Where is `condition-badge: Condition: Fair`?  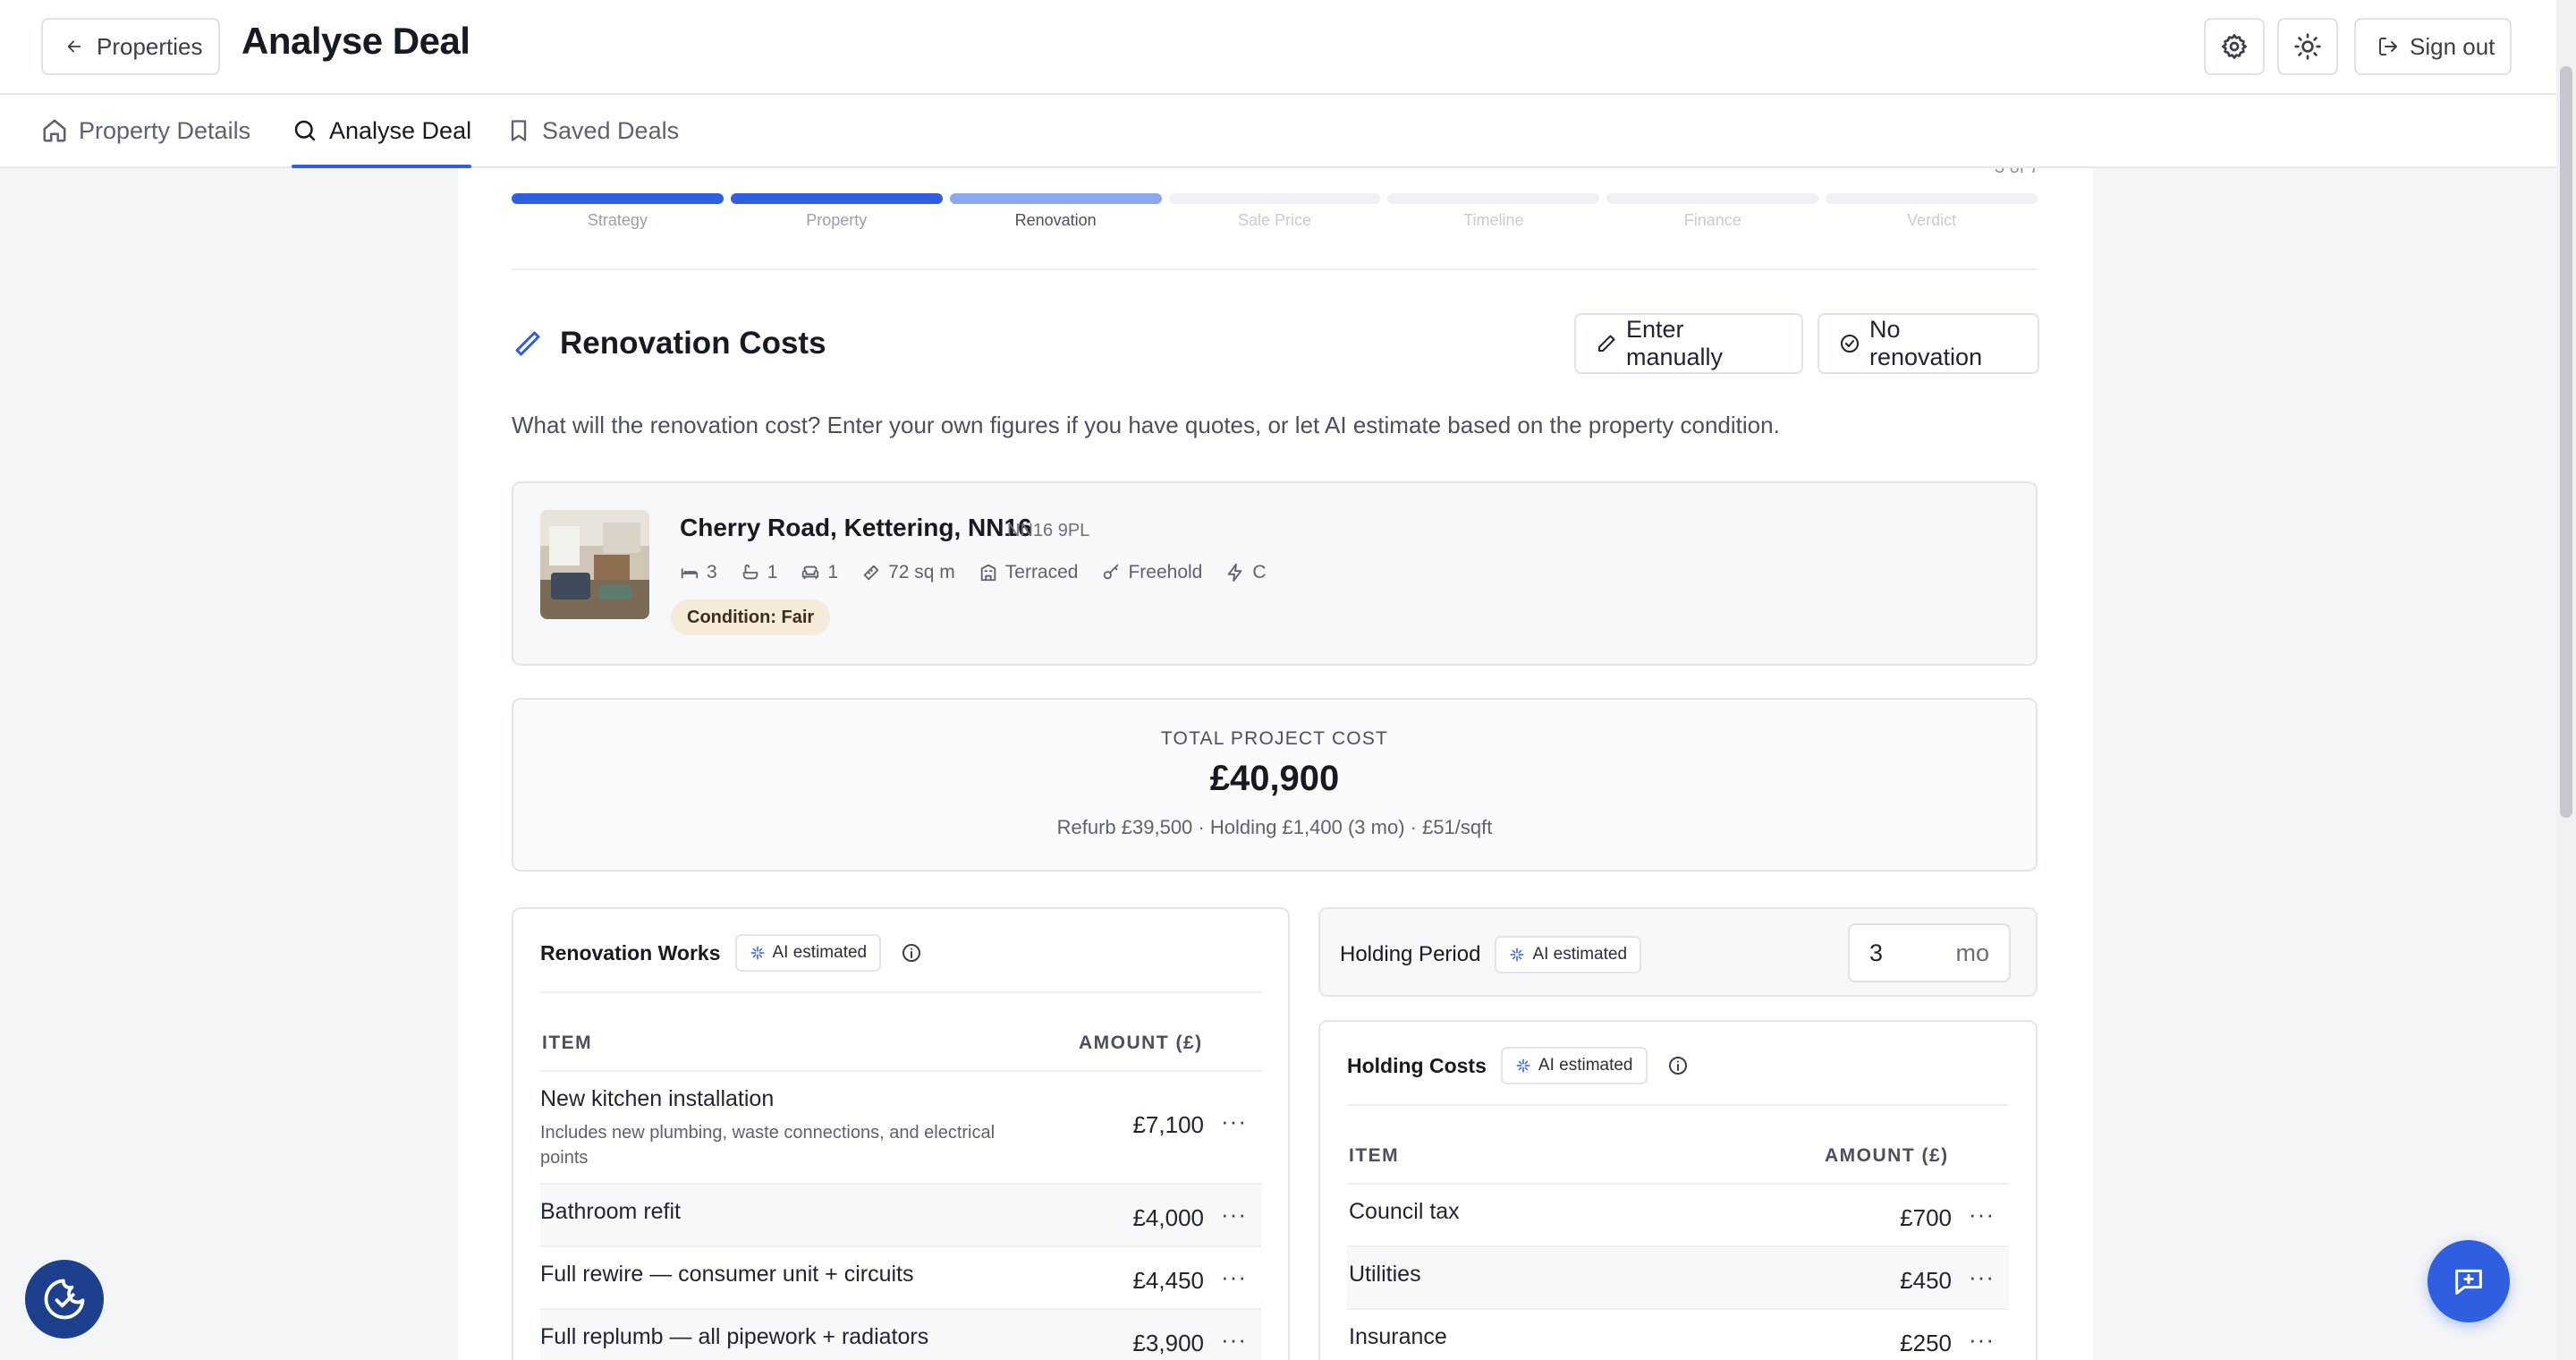 condition-badge: Condition: Fair is located at coordinates (751, 617).